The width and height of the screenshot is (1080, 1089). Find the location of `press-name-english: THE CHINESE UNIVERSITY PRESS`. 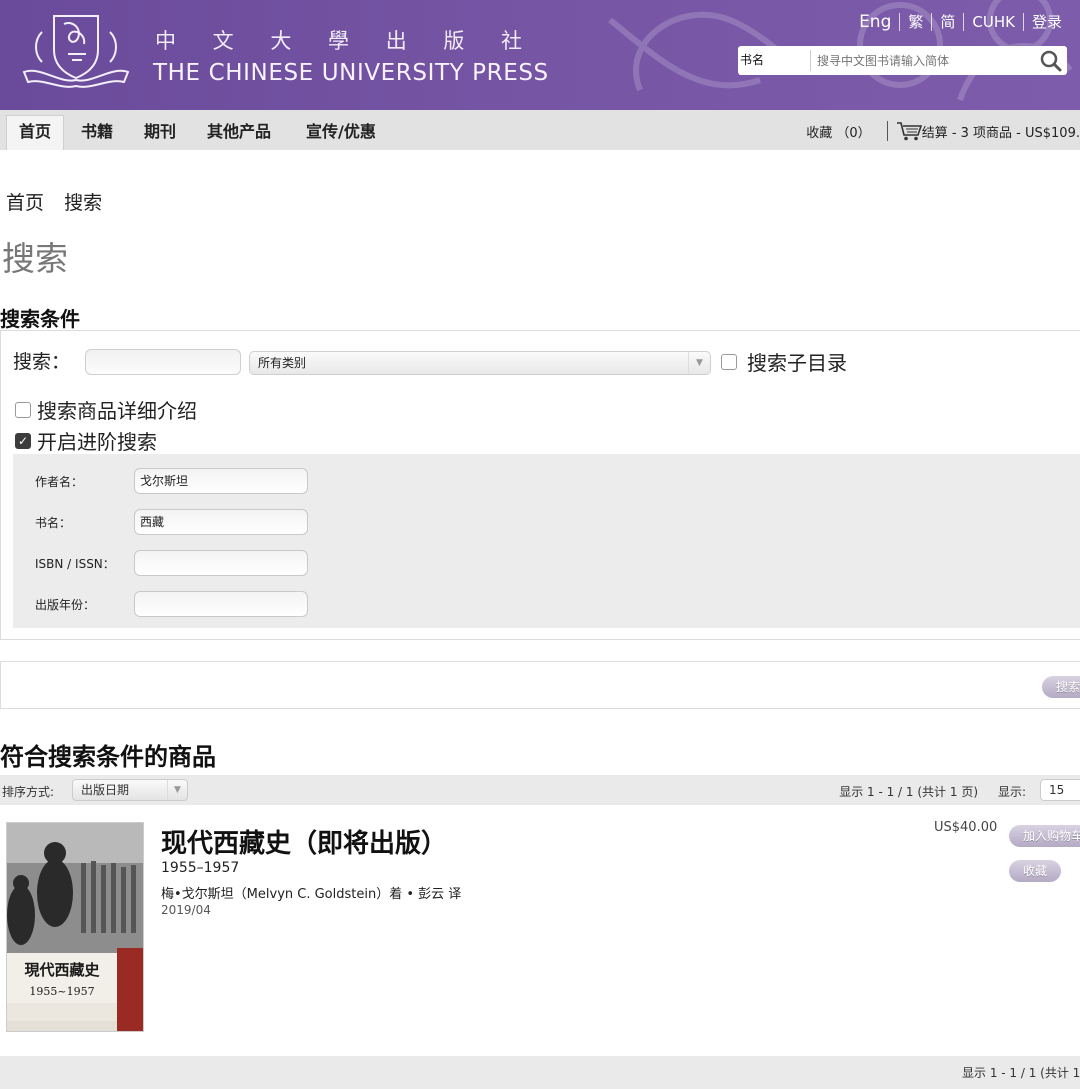

press-name-english: THE CHINESE UNIVERSITY PRESS is located at coordinates (351, 73).